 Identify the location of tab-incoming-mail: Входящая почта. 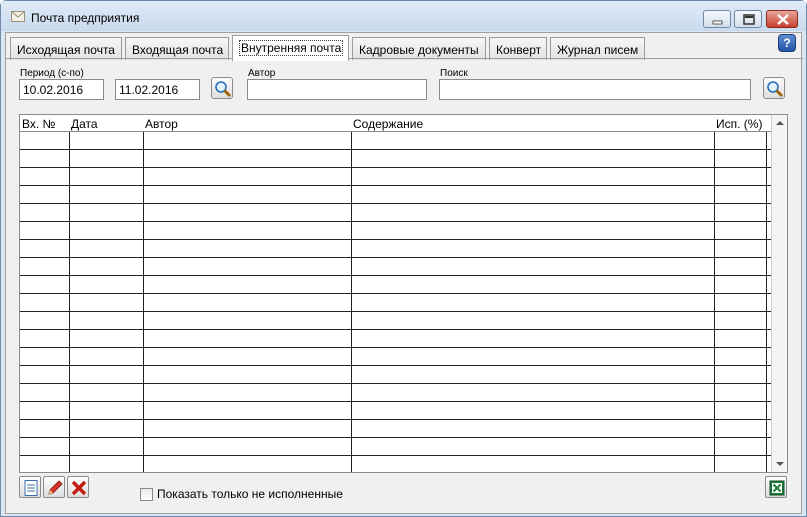
(177, 48).